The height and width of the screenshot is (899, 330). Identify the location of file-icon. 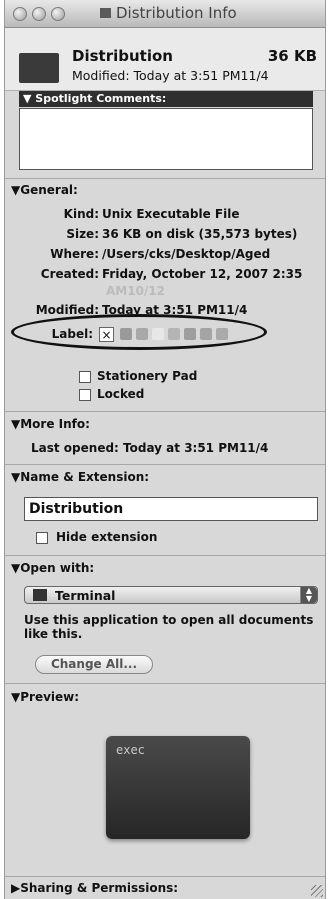
(105, 13).